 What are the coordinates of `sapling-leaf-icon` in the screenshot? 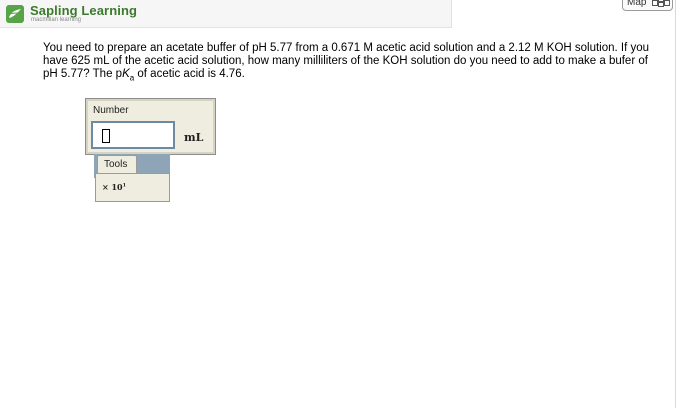 It's located at (15, 14).